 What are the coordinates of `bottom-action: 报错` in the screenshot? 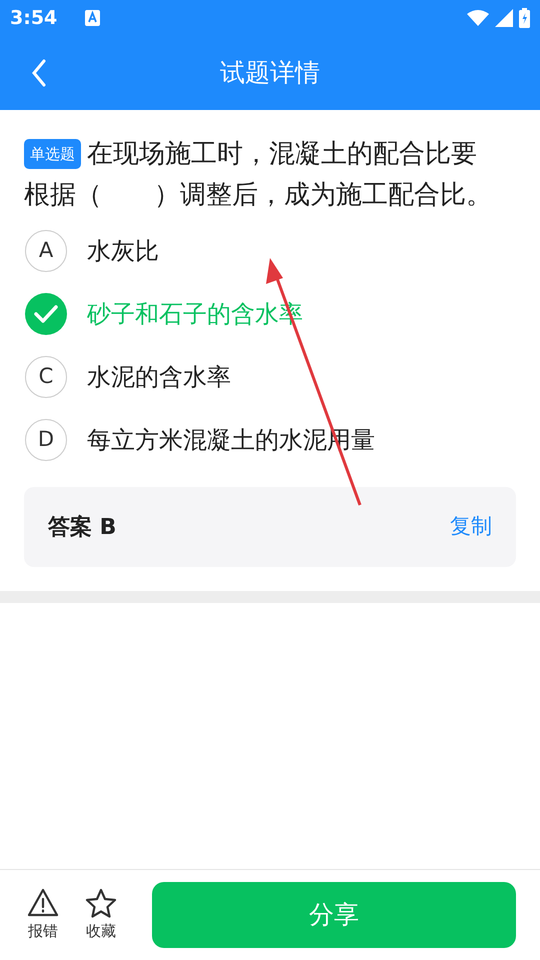 It's located at (43, 915).